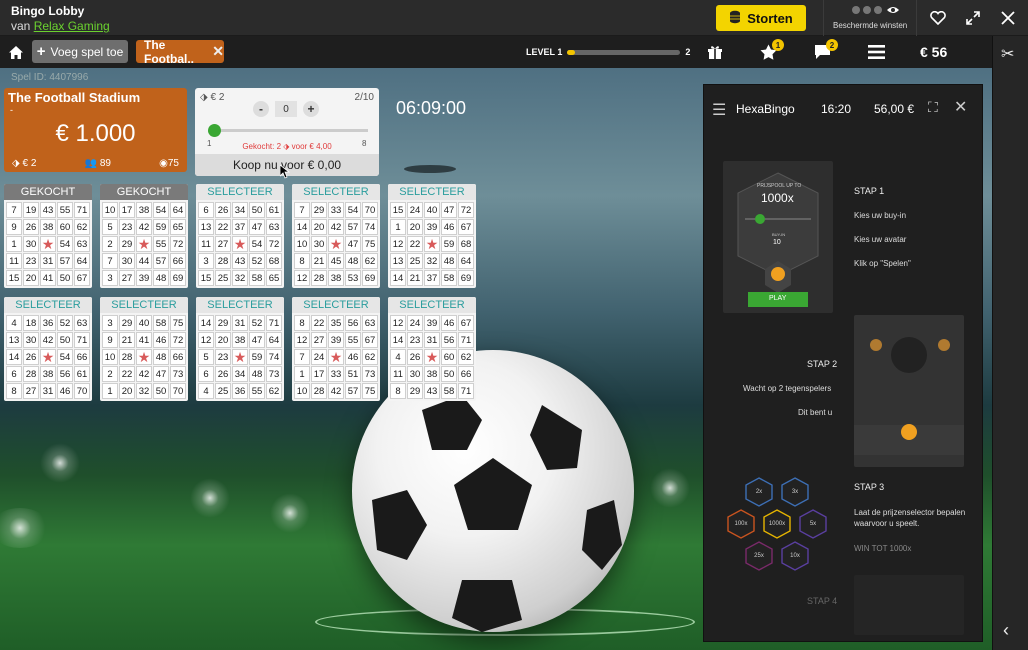 The width and height of the screenshot is (1028, 650). I want to click on card-number: 41, so click(144, 340).